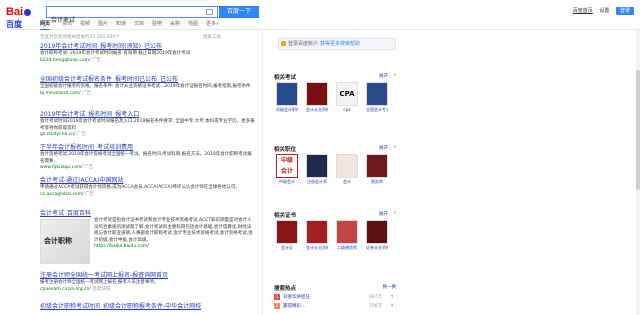  Describe the element at coordinates (239, 12) in the screenshot. I see `search-button: 百度一下` at that location.